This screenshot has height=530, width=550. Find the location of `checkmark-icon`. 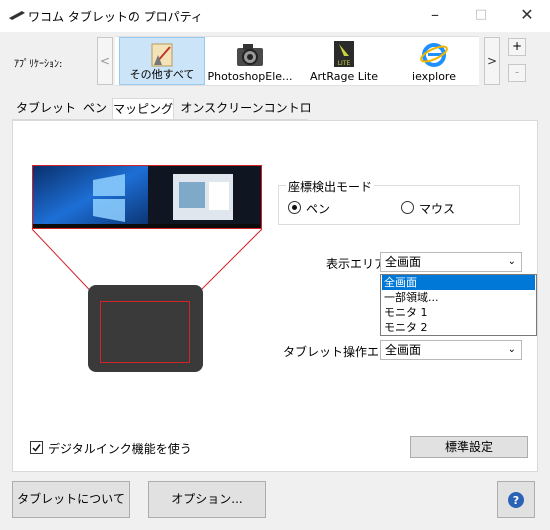

checkmark-icon is located at coordinates (36, 448).